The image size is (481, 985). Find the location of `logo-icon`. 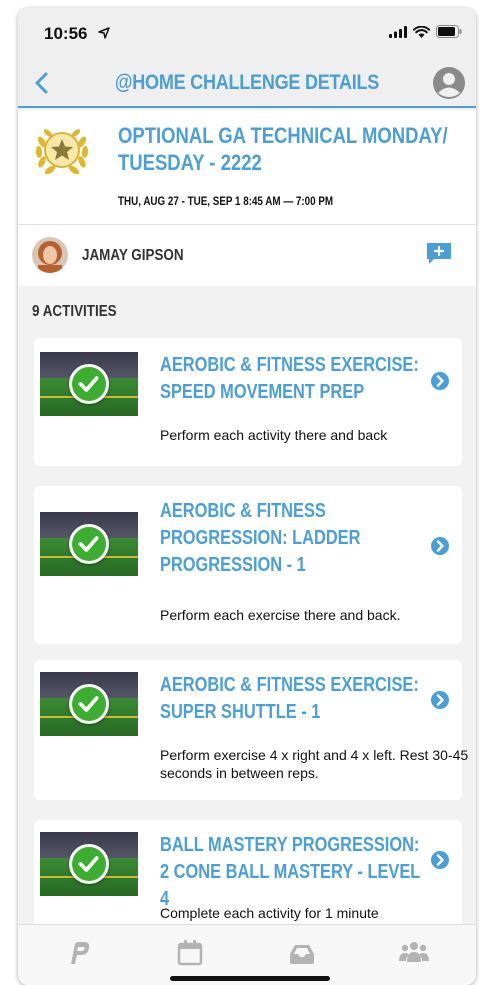

logo-icon is located at coordinates (78, 953).